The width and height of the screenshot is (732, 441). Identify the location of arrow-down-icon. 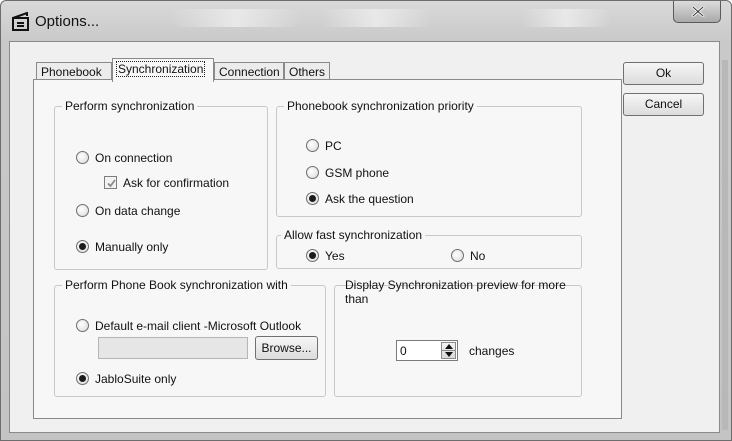
(449, 354).